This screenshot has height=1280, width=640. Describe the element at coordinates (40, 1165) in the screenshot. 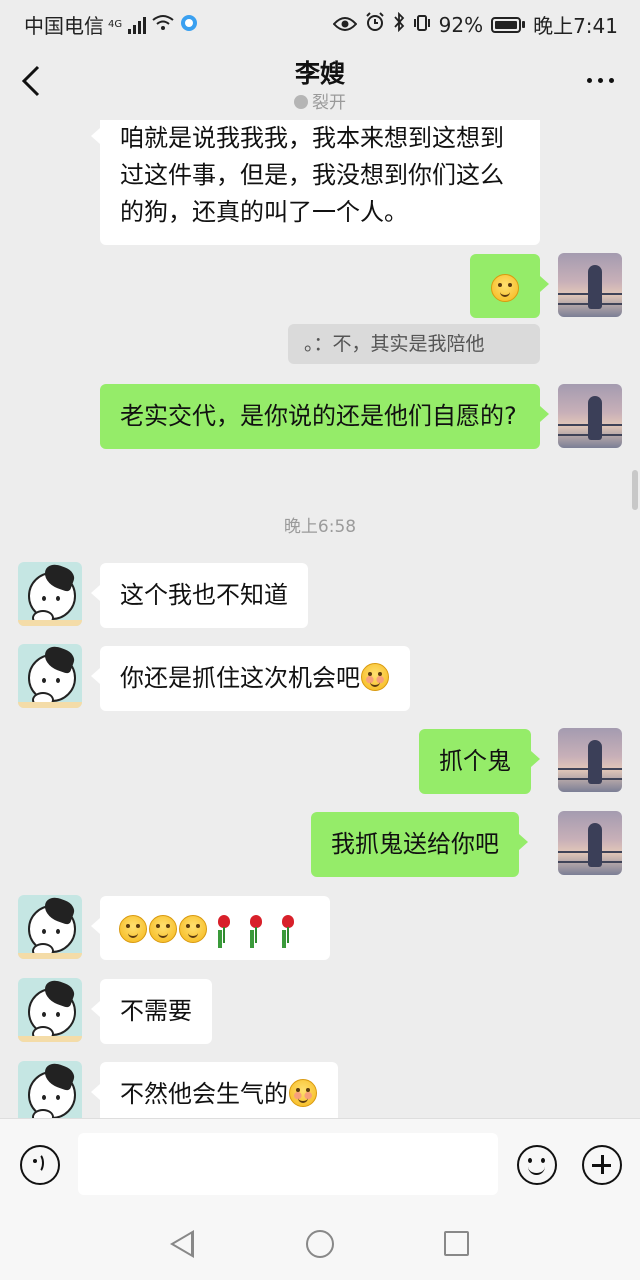

I see `voice-icon` at that location.